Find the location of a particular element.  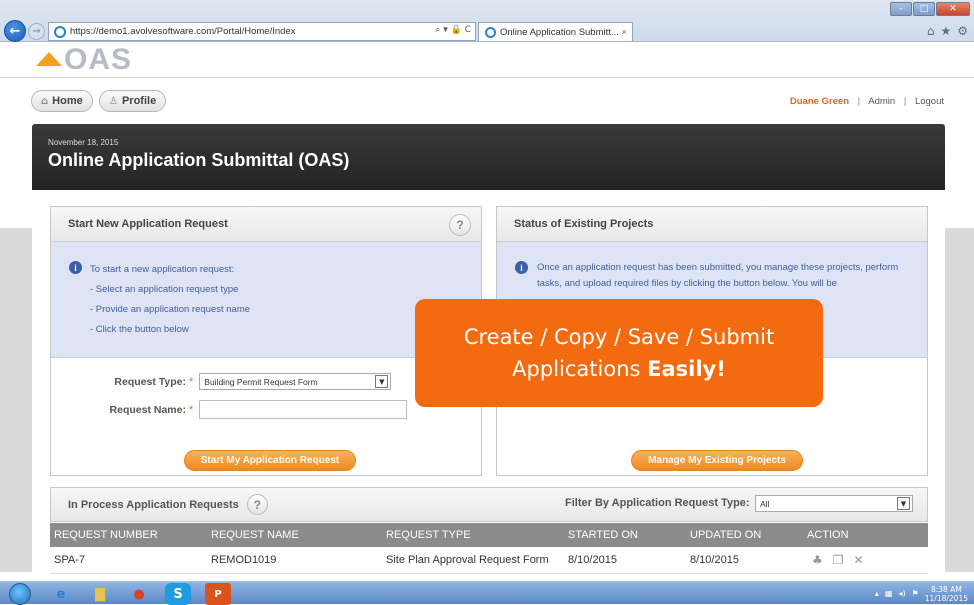

new-request-header: Start New Application Request ? is located at coordinates (266, 224).